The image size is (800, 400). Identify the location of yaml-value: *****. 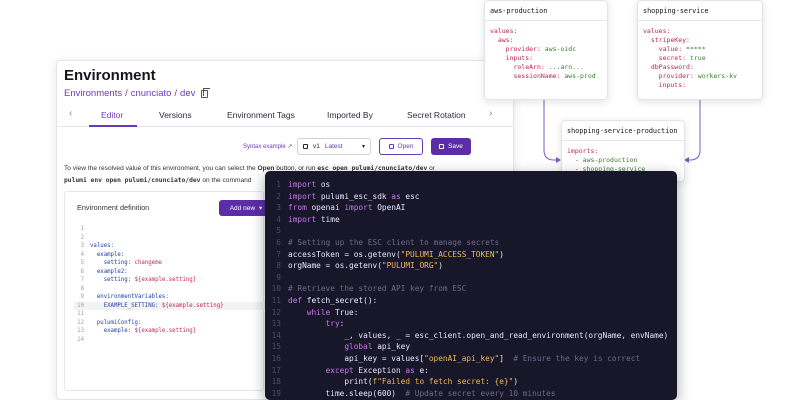
(696, 49).